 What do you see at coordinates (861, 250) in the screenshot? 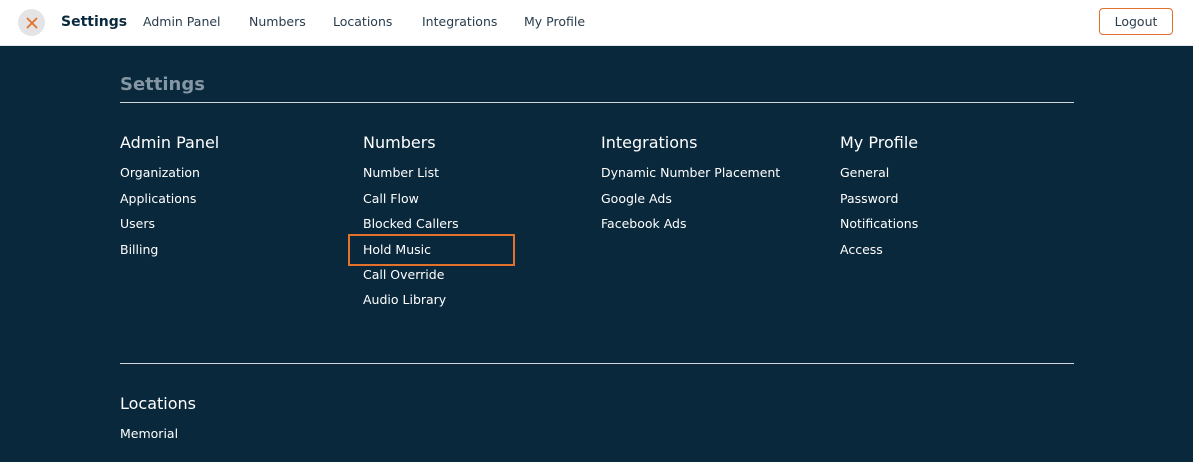
I see `link-access: Access` at bounding box center [861, 250].